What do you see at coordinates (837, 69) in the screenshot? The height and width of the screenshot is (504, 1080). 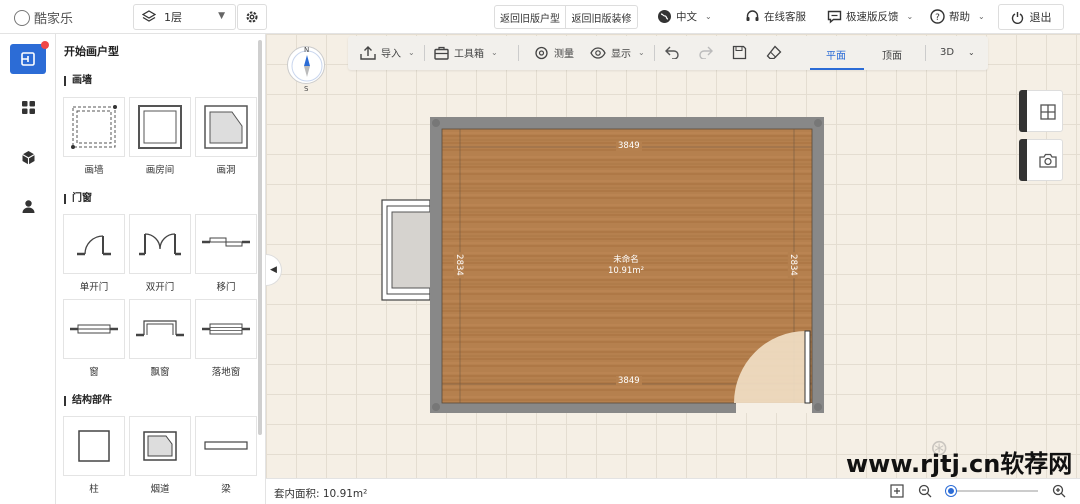 I see `active-tab-indicator` at bounding box center [837, 69].